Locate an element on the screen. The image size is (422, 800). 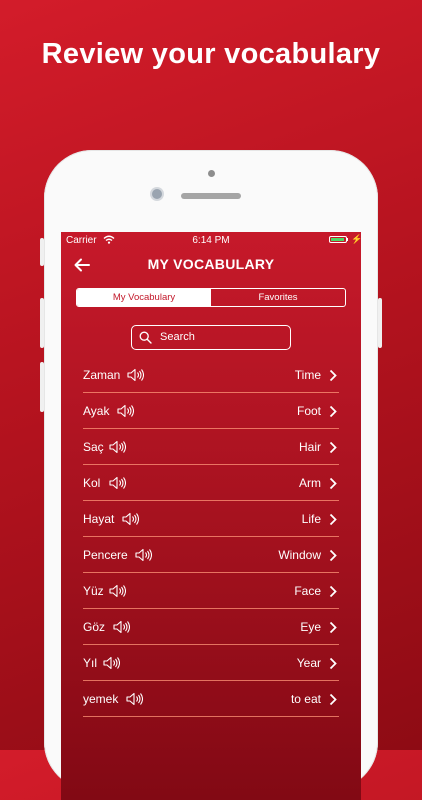
word-label: Yüz is located at coordinates (93, 591).